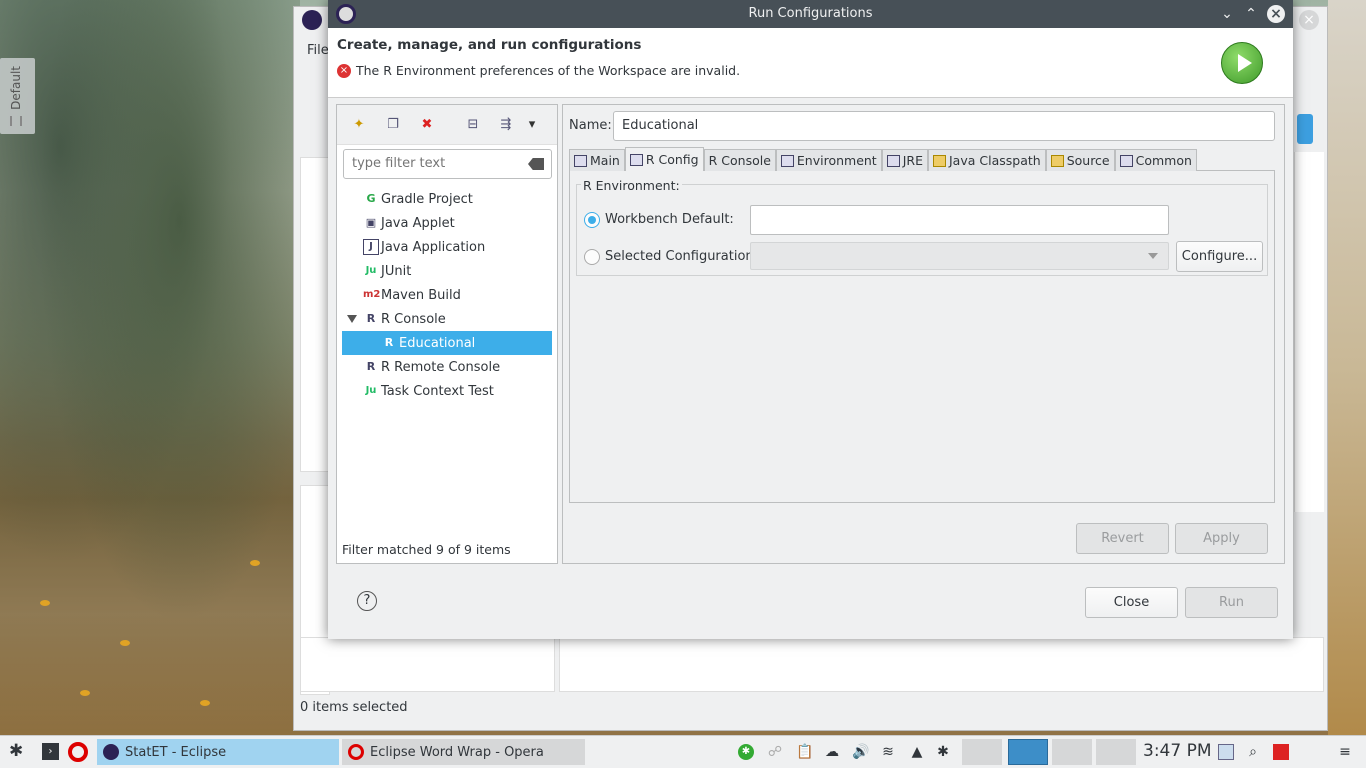  Describe the element at coordinates (447, 319) in the screenshot. I see `tree-item-r-console: R R Console` at that location.